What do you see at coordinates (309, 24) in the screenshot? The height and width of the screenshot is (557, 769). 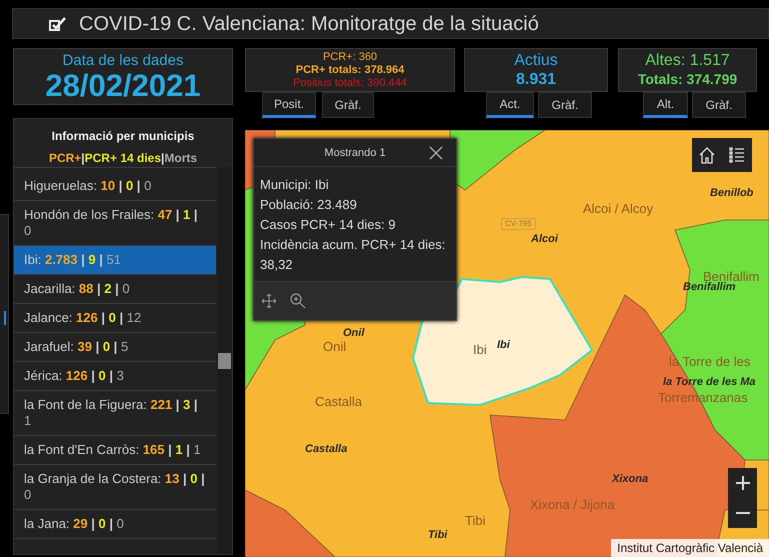 I see `window-title: COVID-19 C. Valenciana: Monitoratge de la situació` at bounding box center [309, 24].